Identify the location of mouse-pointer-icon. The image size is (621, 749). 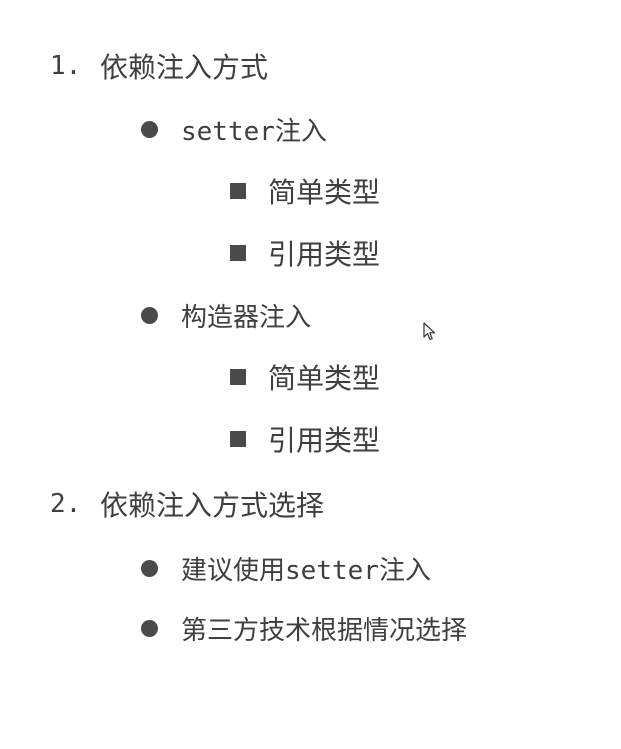
(429, 331).